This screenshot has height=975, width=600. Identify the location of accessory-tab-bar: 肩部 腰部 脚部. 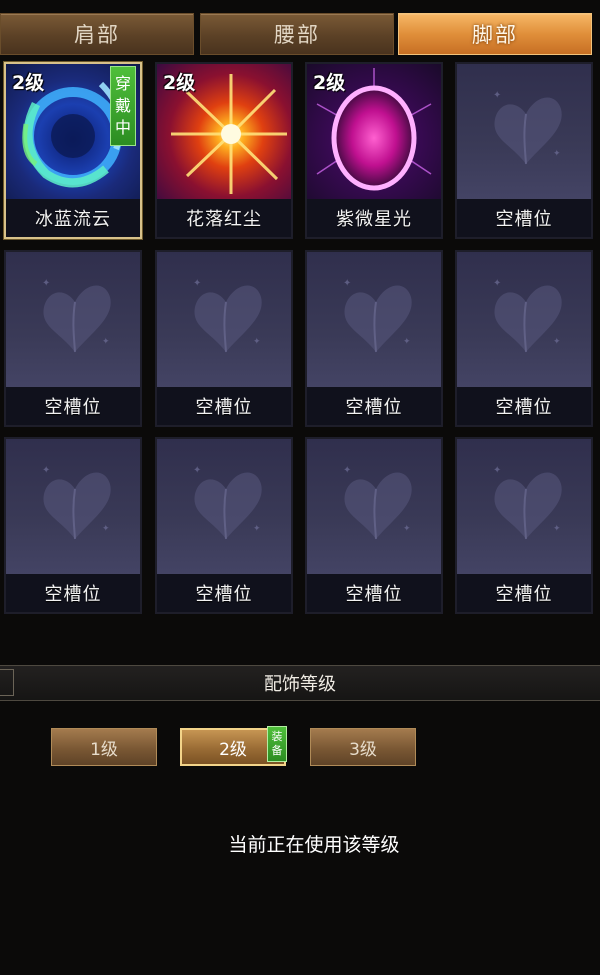
(300, 35).